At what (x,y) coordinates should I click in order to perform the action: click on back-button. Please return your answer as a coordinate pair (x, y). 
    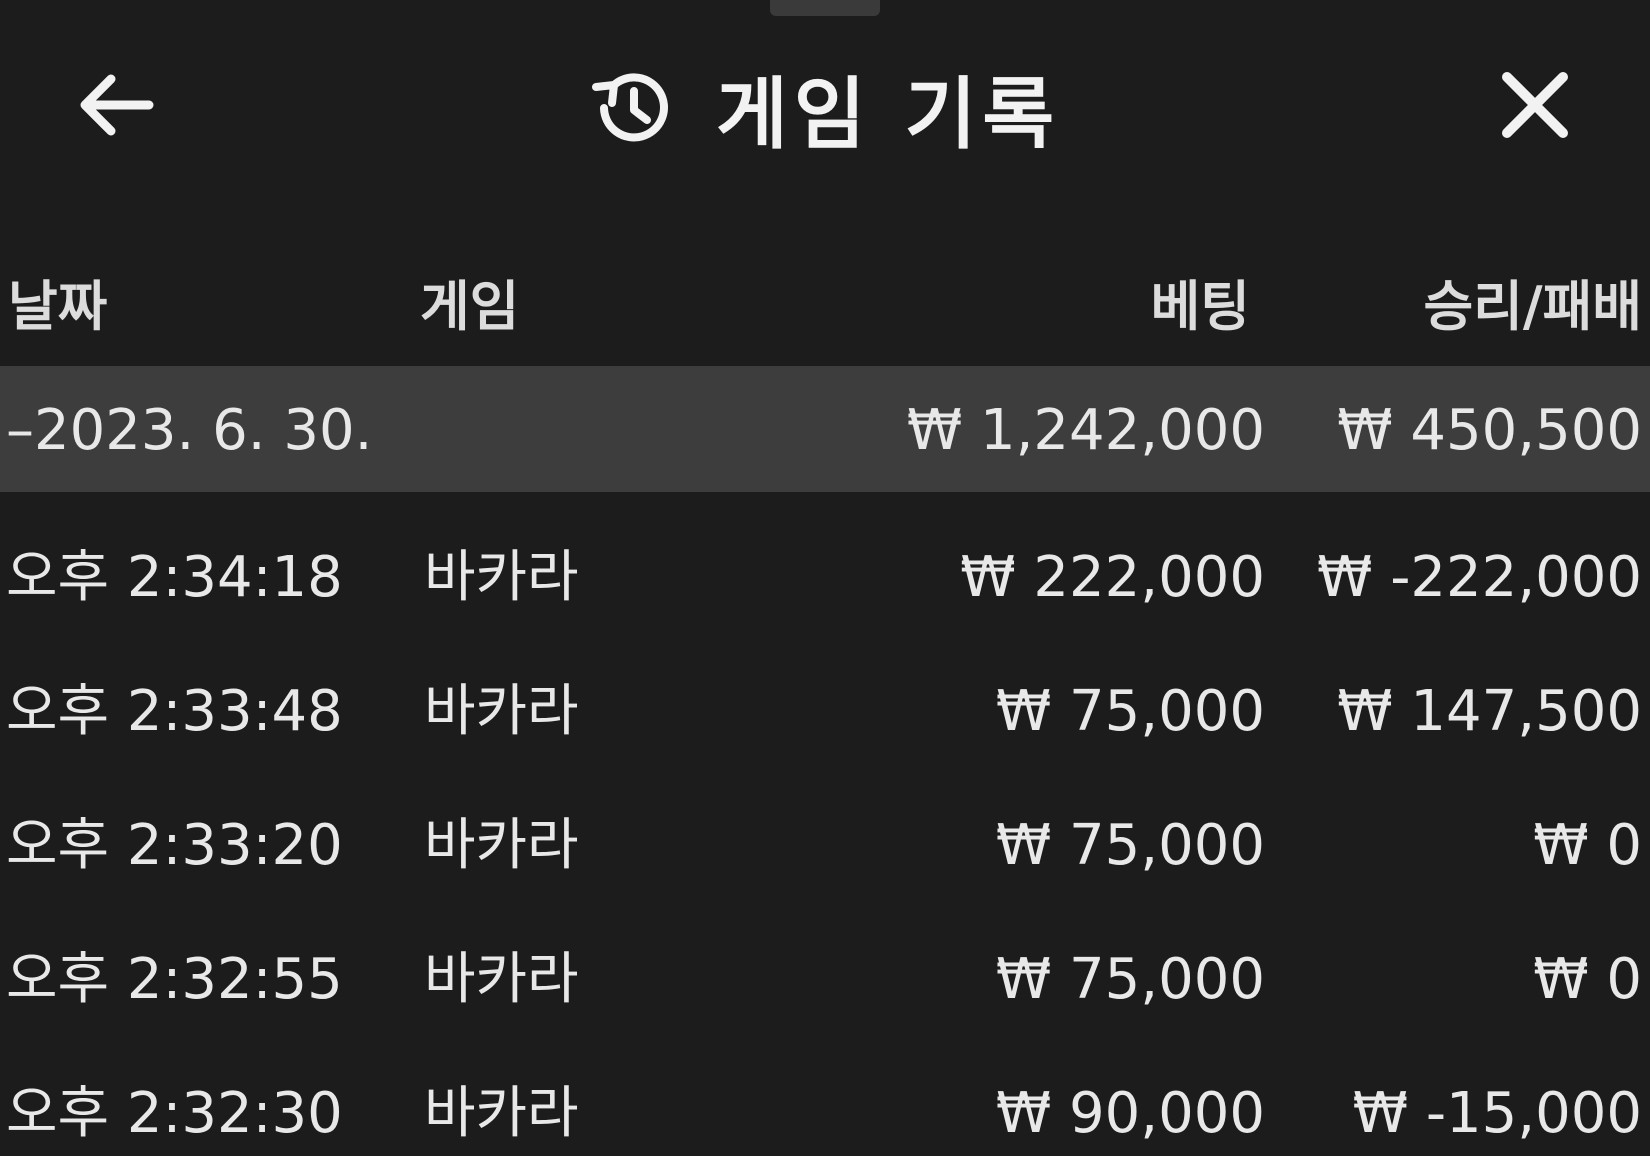
    Looking at the image, I should click on (115, 105).